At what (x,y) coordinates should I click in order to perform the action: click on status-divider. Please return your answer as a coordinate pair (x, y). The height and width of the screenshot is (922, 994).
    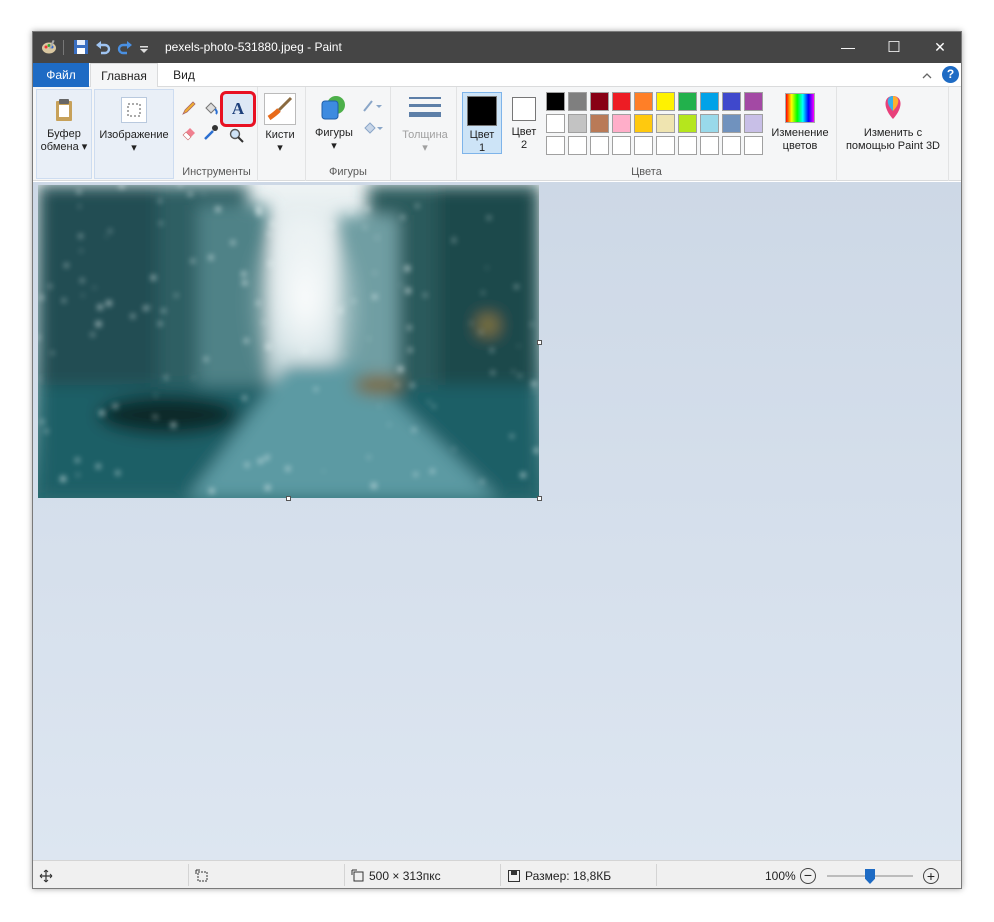
    Looking at the image, I should click on (500, 875).